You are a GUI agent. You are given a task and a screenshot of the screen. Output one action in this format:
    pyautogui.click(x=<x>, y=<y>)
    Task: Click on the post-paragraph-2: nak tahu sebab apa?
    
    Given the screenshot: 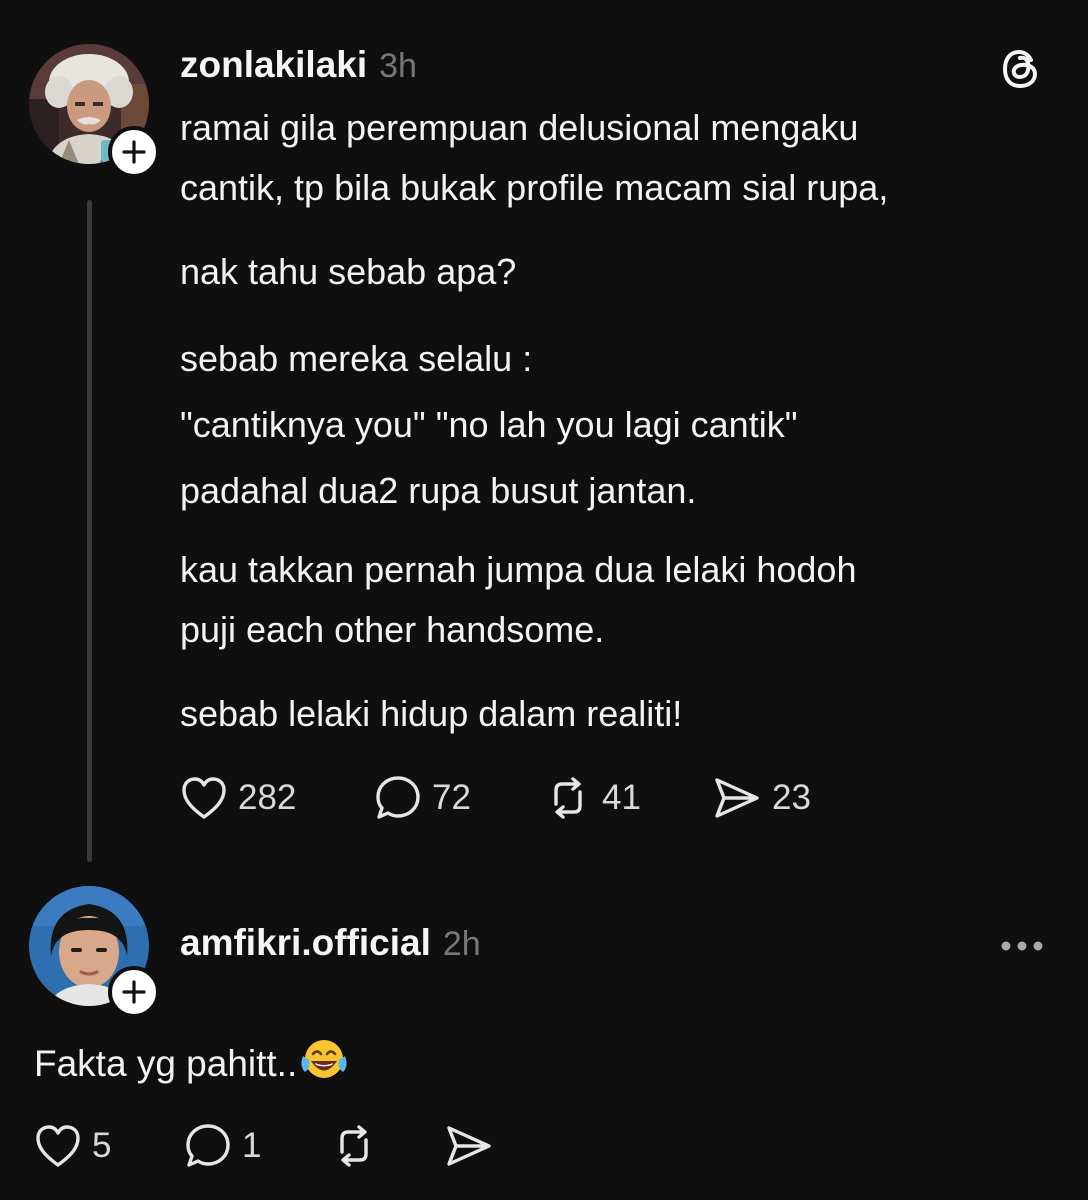 What is the action you would take?
    pyautogui.click(x=348, y=272)
    